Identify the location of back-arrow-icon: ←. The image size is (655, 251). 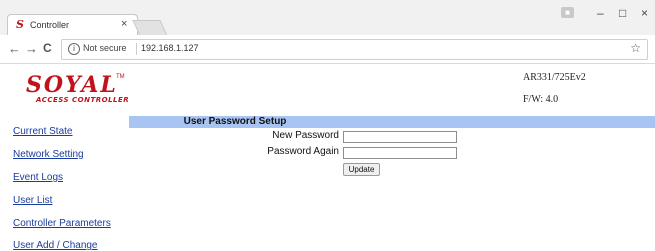
(14, 48).